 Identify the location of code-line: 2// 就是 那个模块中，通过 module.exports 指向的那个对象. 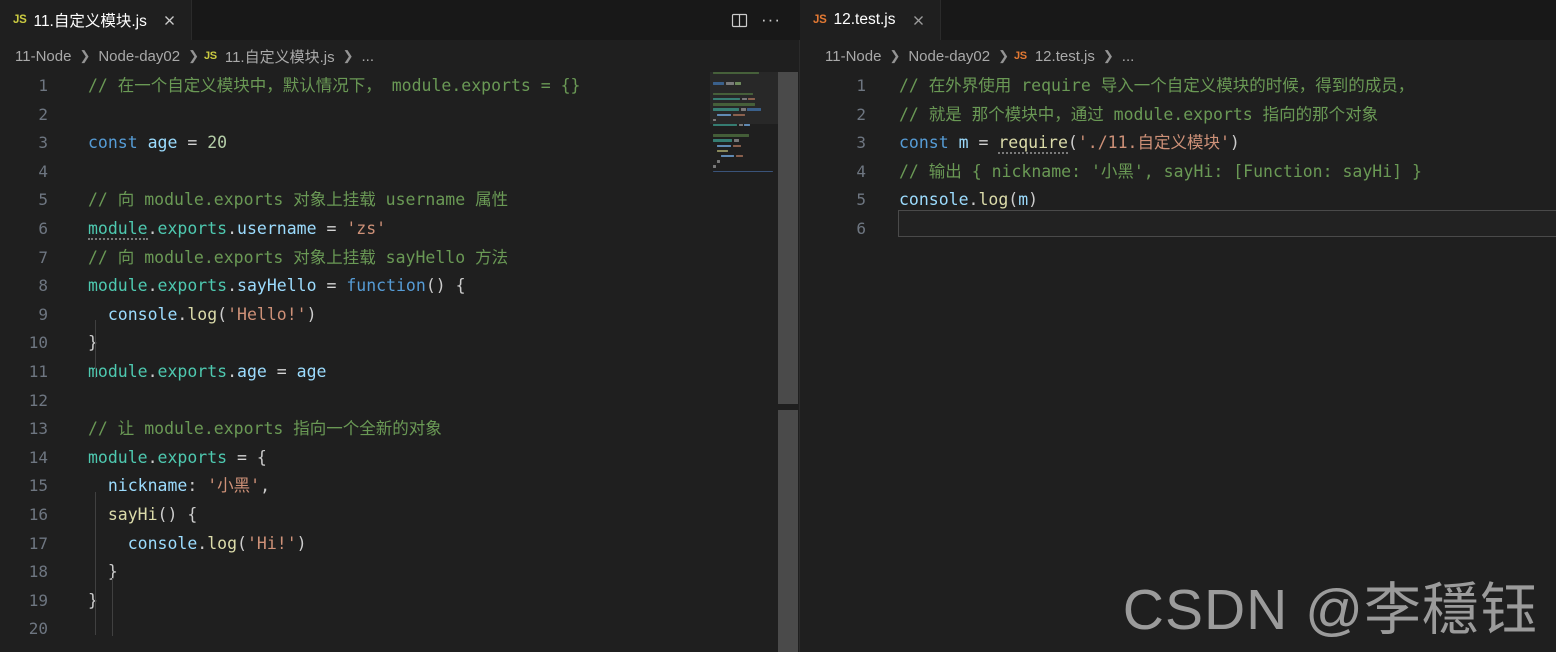
(1178, 115).